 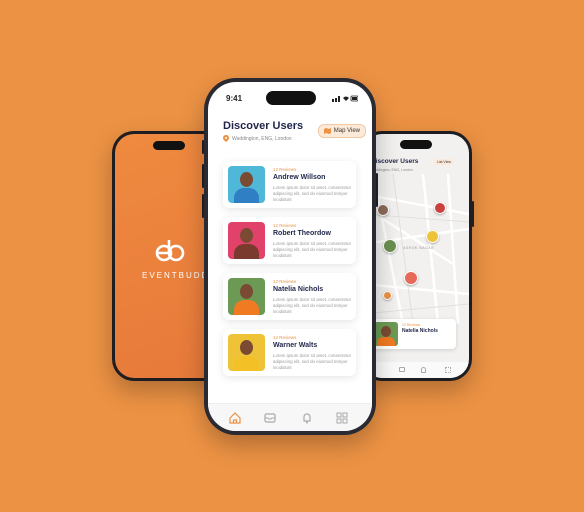 I want to click on bottom-tabbar, so click(x=290, y=417).